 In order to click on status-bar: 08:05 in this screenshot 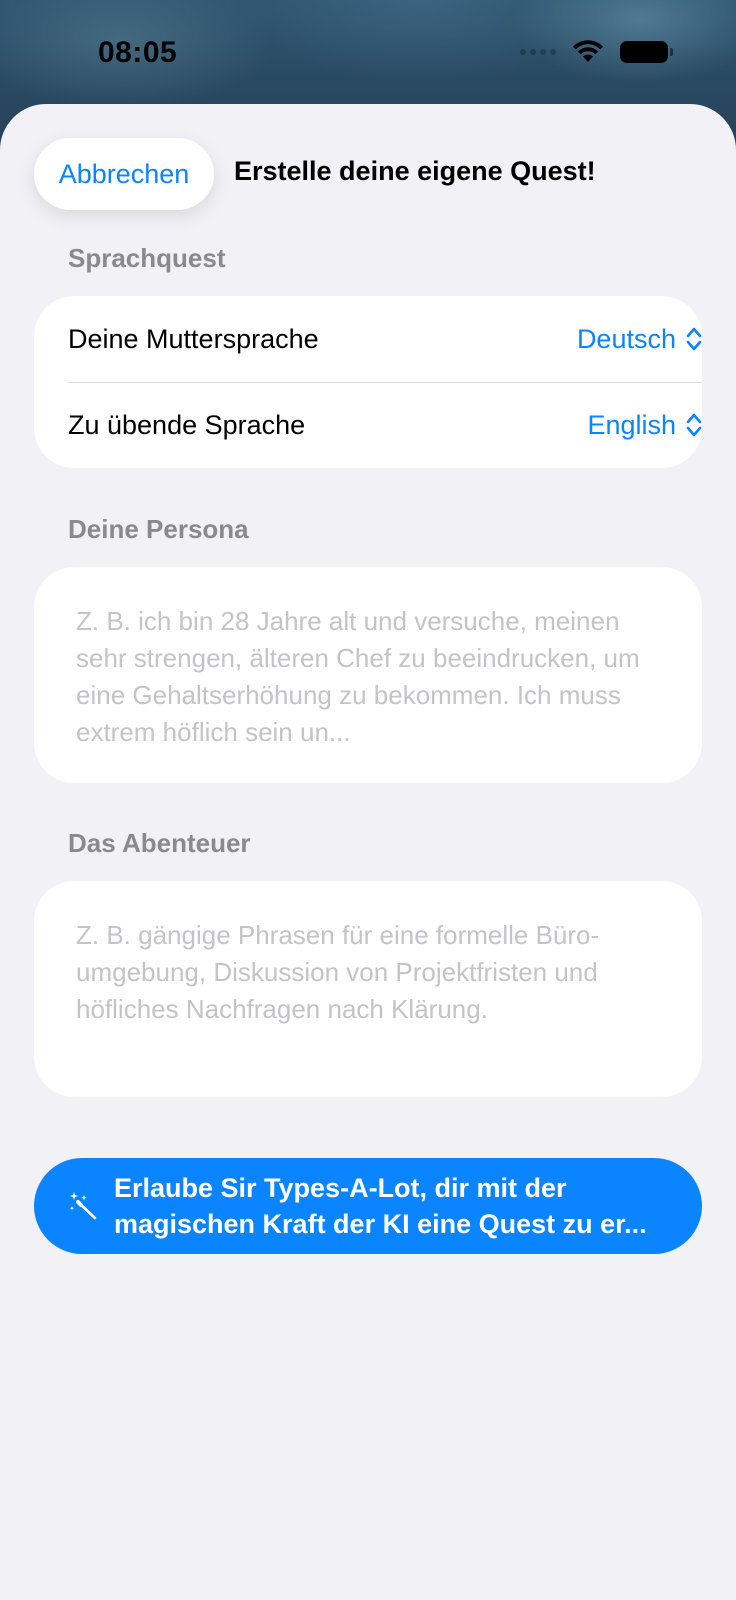, I will do `click(368, 52)`.